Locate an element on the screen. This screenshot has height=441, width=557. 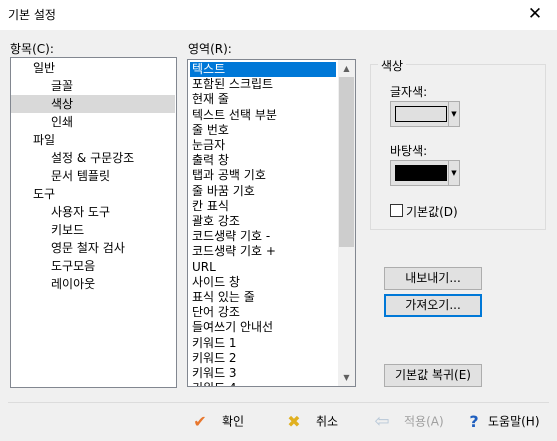
tree-item: 사용자 도구 is located at coordinates (93, 212).